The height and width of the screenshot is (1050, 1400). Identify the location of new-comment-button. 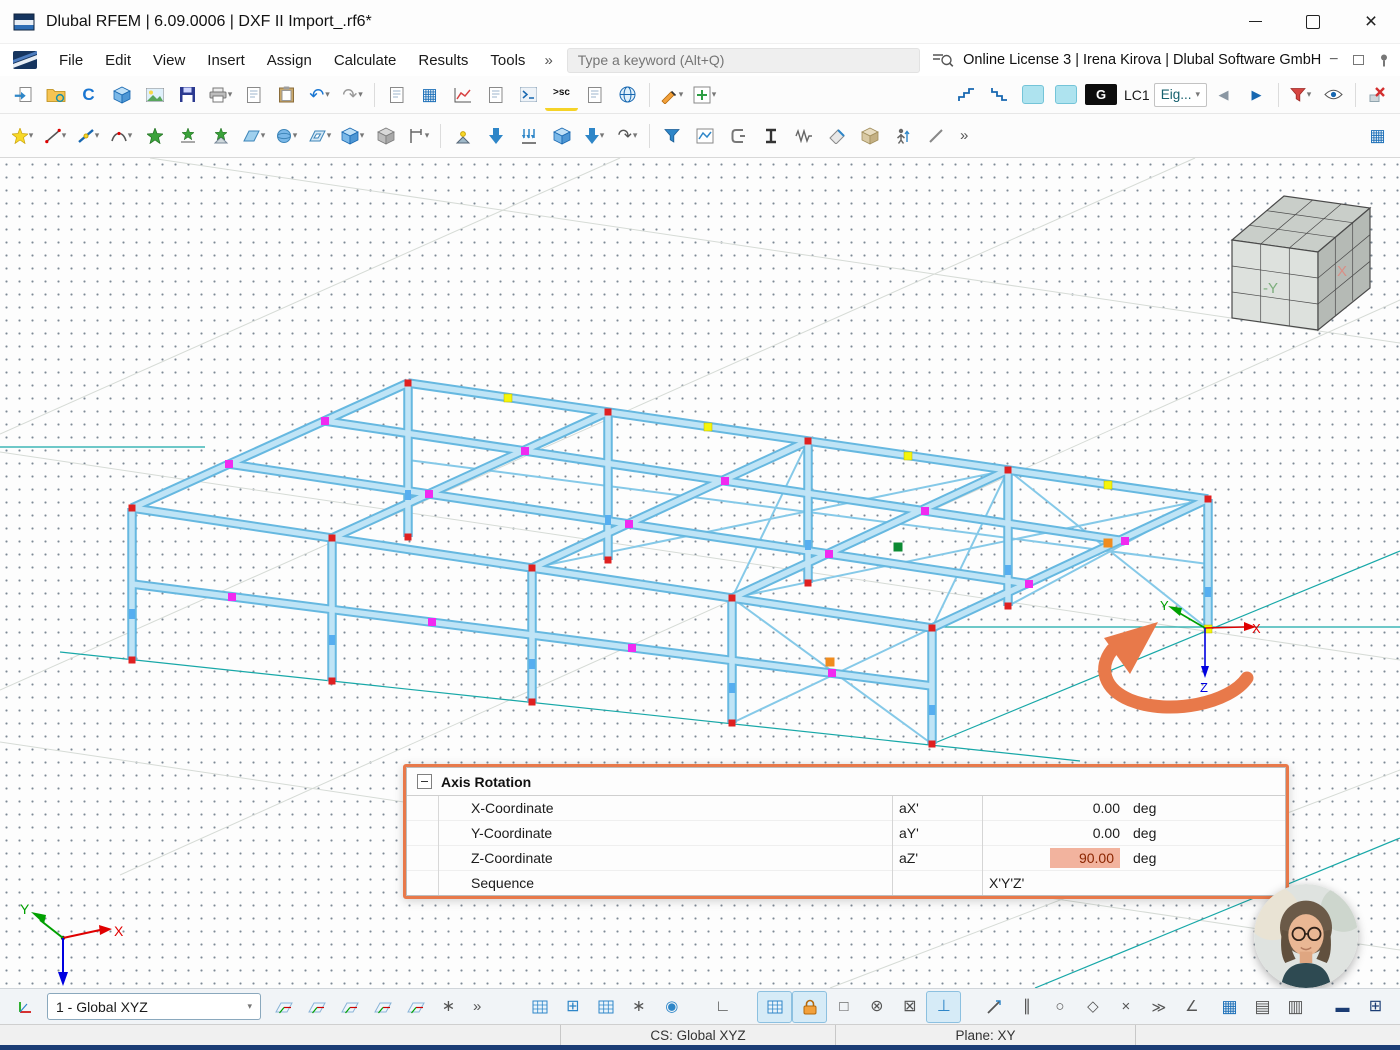
(253, 95).